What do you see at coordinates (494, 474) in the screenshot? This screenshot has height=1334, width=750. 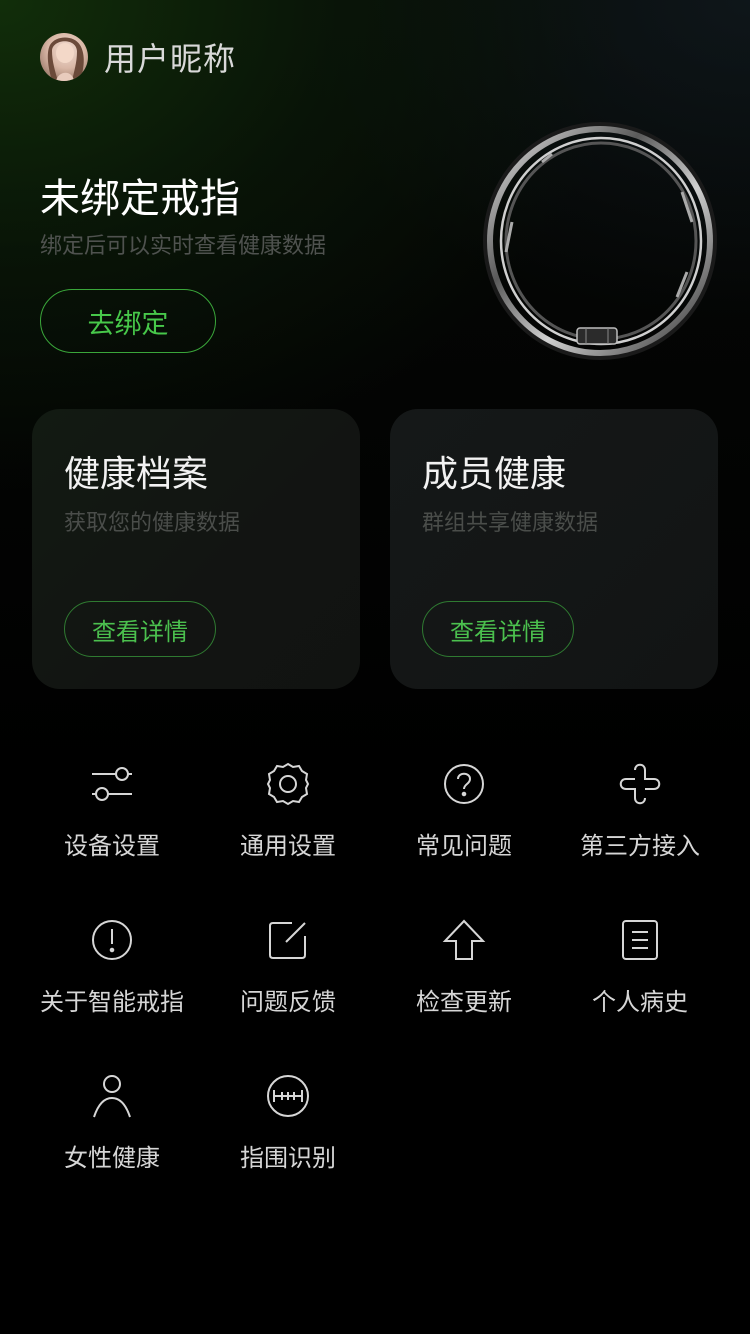 I see `card-title: 成员健康` at bounding box center [494, 474].